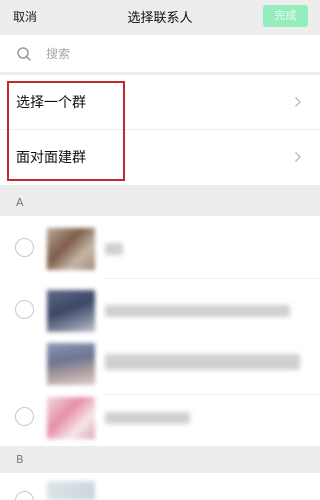  Describe the element at coordinates (51, 103) in the screenshot. I see `select-group-label: 选择一个群` at that location.